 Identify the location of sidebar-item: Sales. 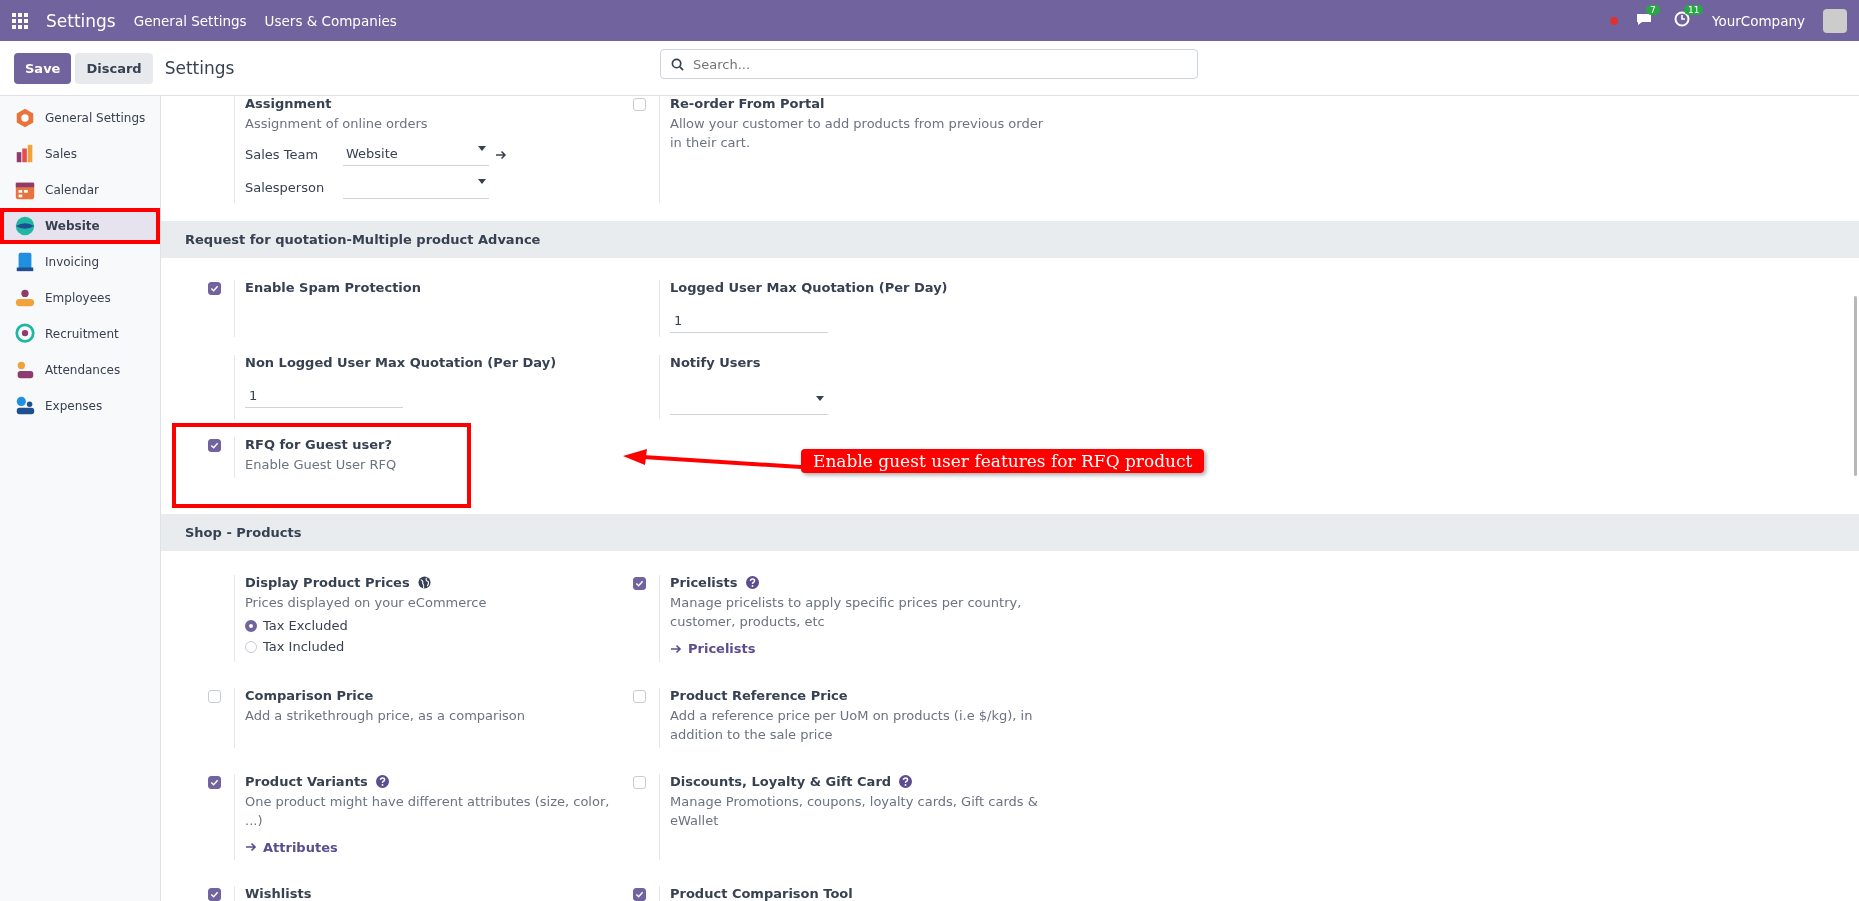
(80, 154).